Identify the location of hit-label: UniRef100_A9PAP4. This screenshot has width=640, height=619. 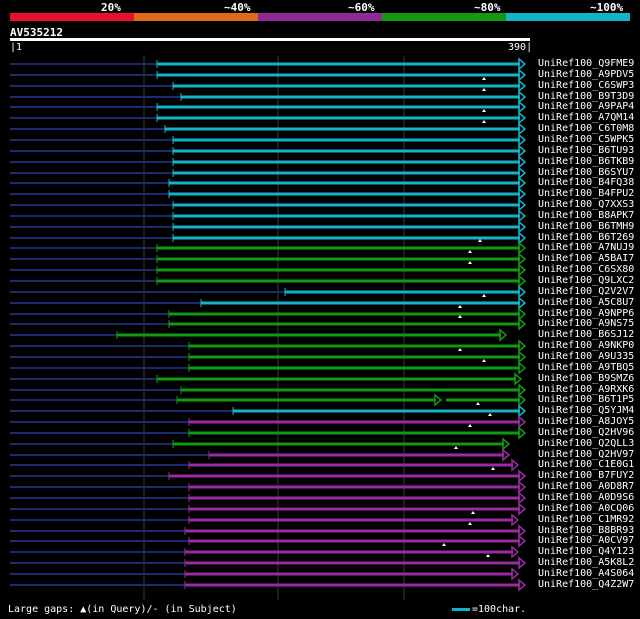
(586, 106).